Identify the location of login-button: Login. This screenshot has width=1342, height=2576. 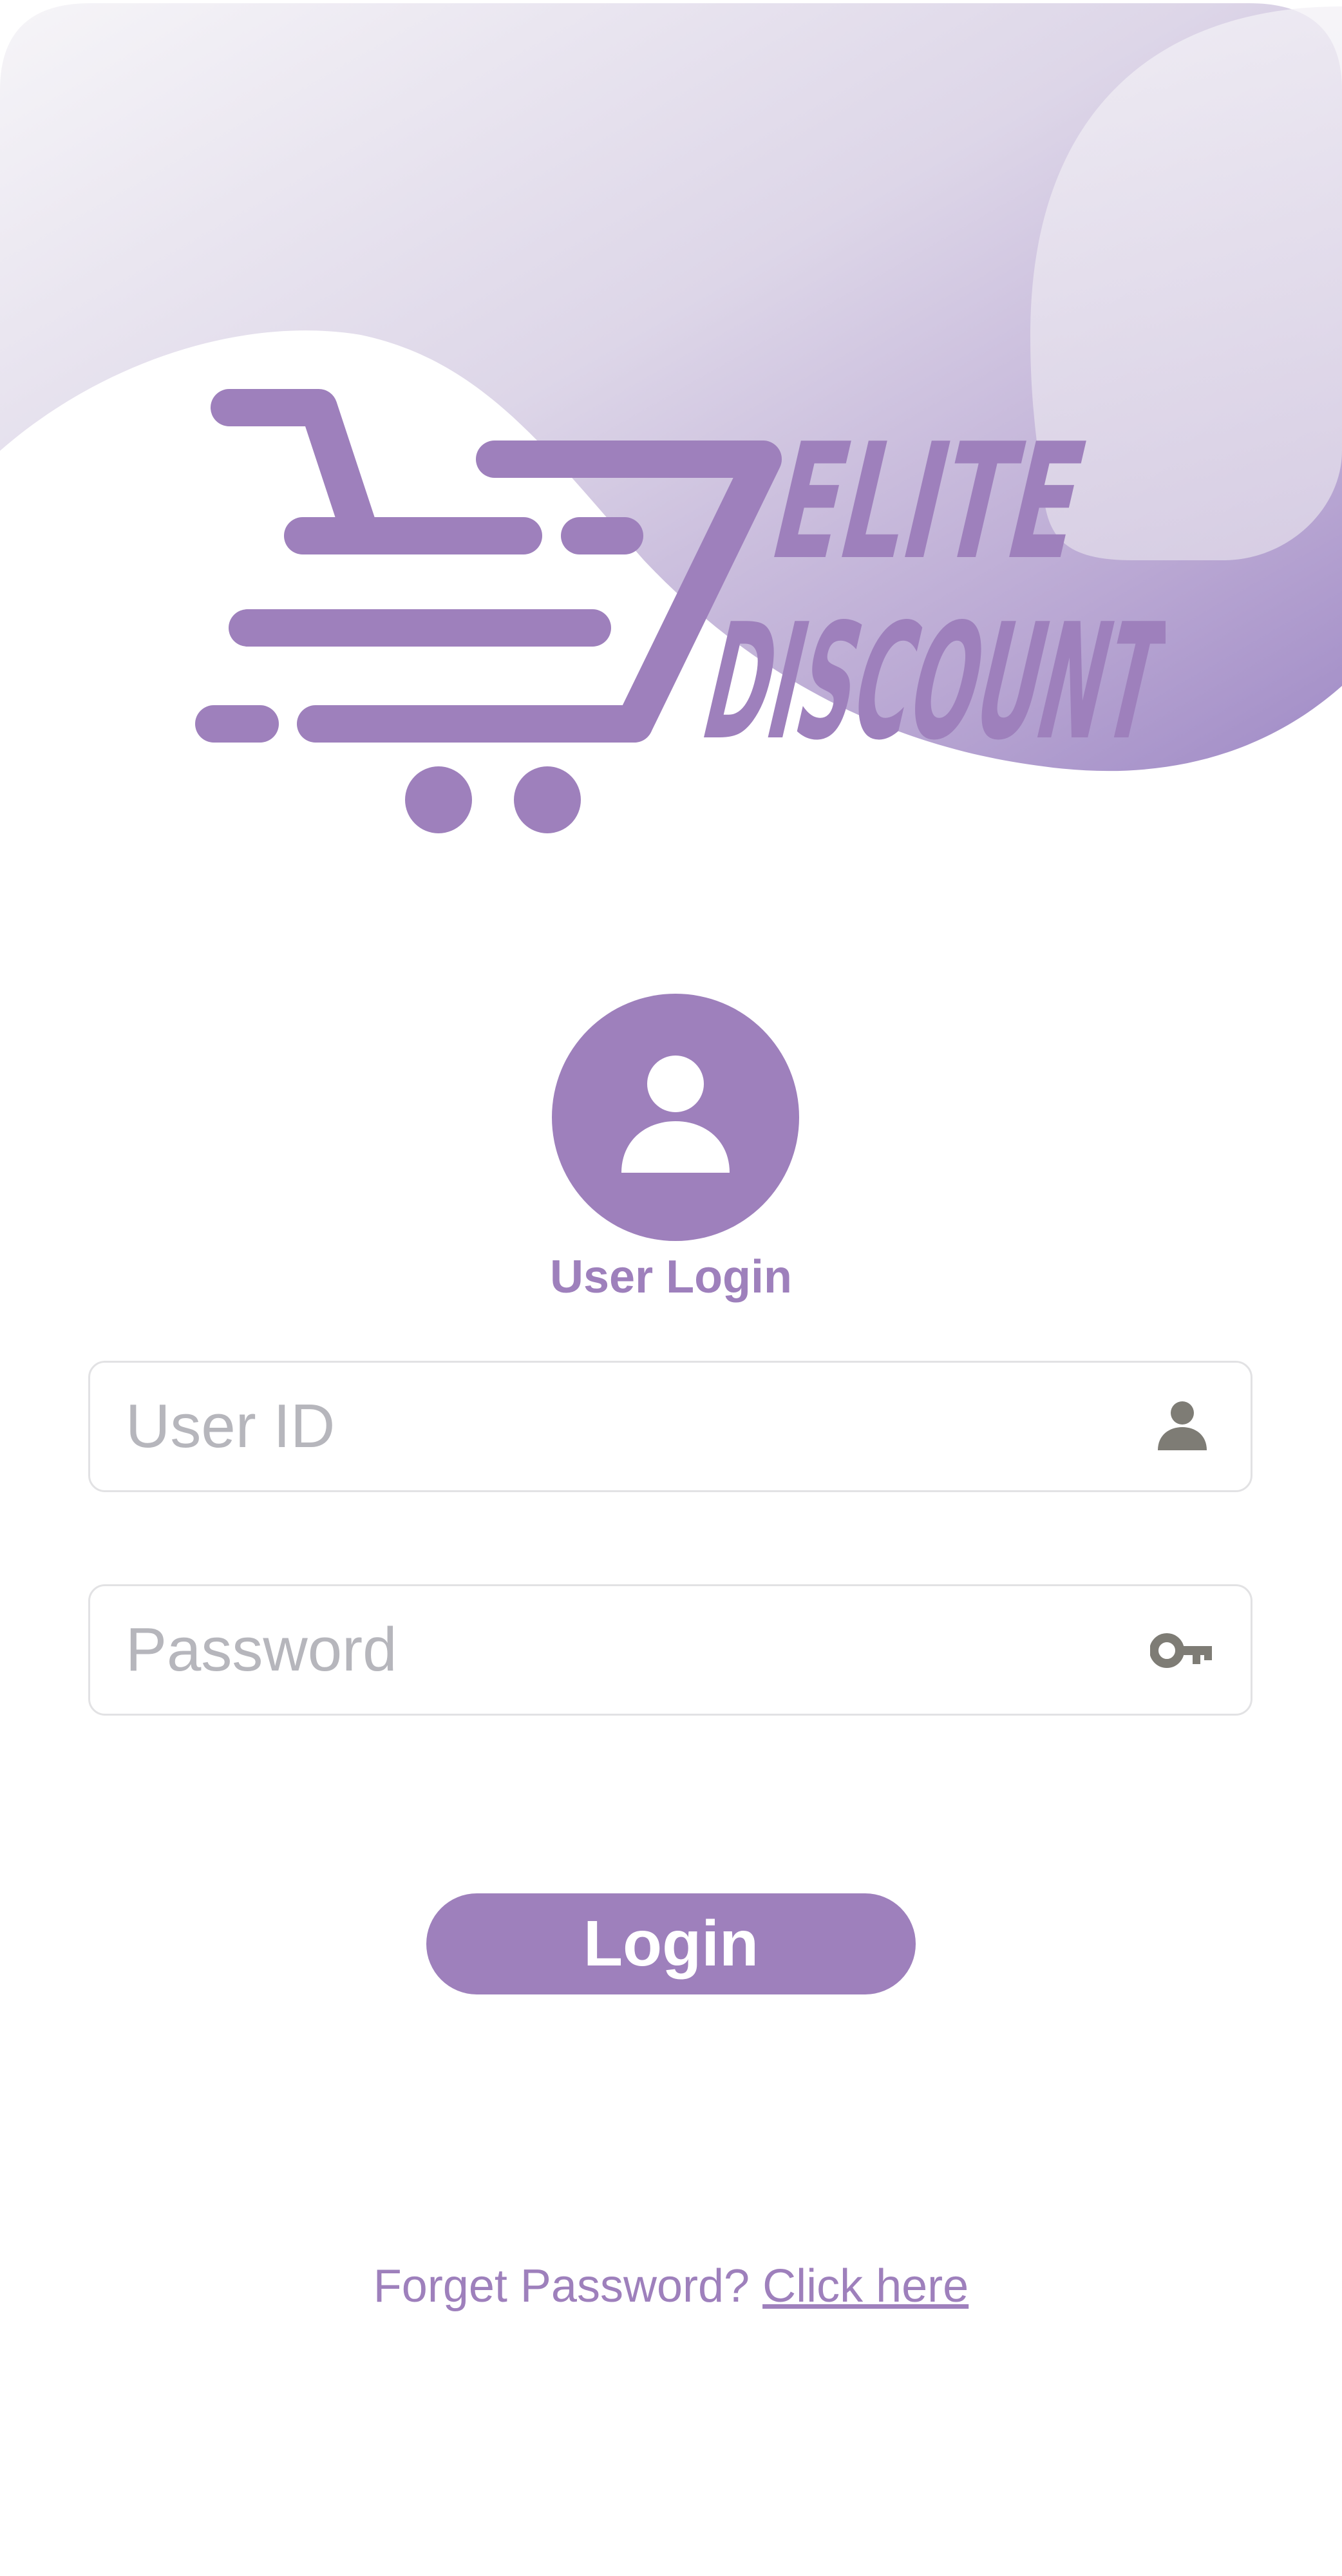
(671, 1944).